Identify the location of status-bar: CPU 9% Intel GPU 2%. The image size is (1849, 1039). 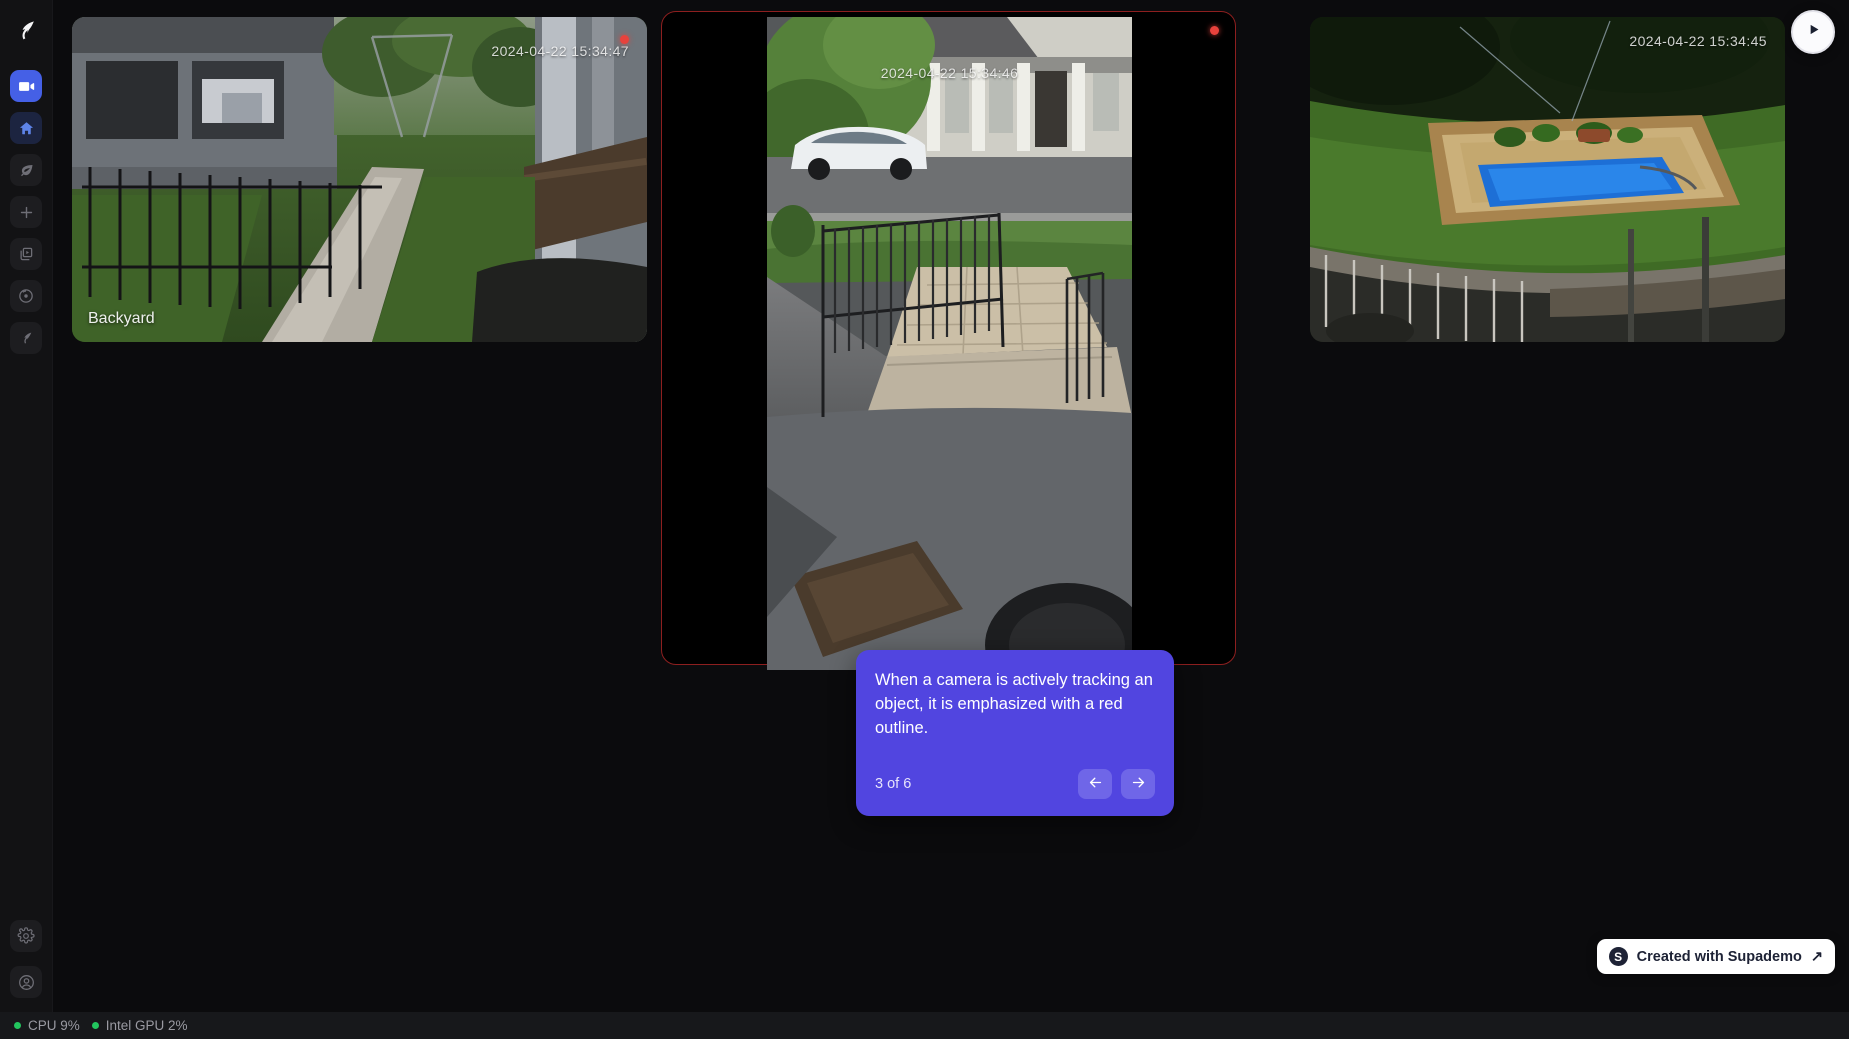
(924, 1025).